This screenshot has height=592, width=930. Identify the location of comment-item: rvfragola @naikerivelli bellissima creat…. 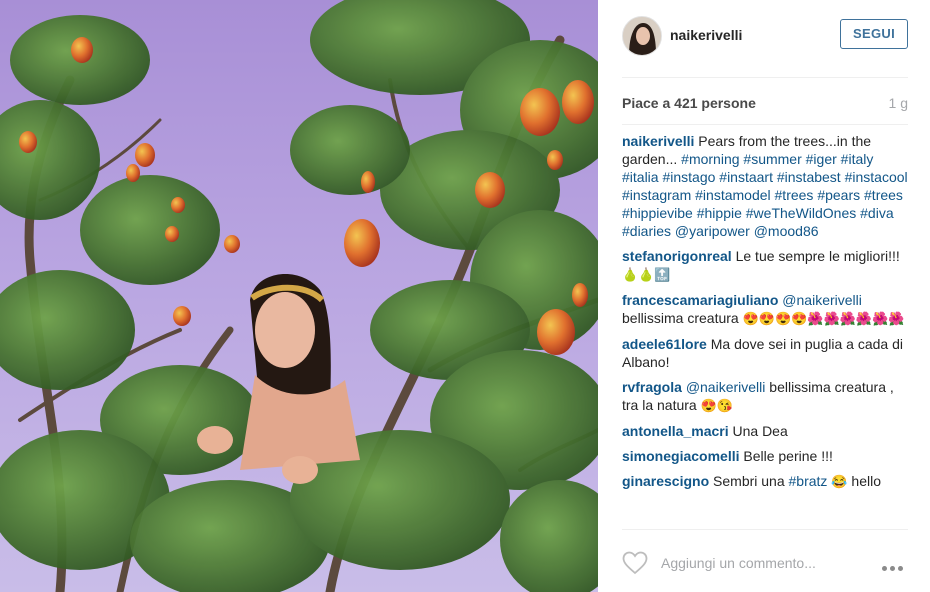
(767, 396).